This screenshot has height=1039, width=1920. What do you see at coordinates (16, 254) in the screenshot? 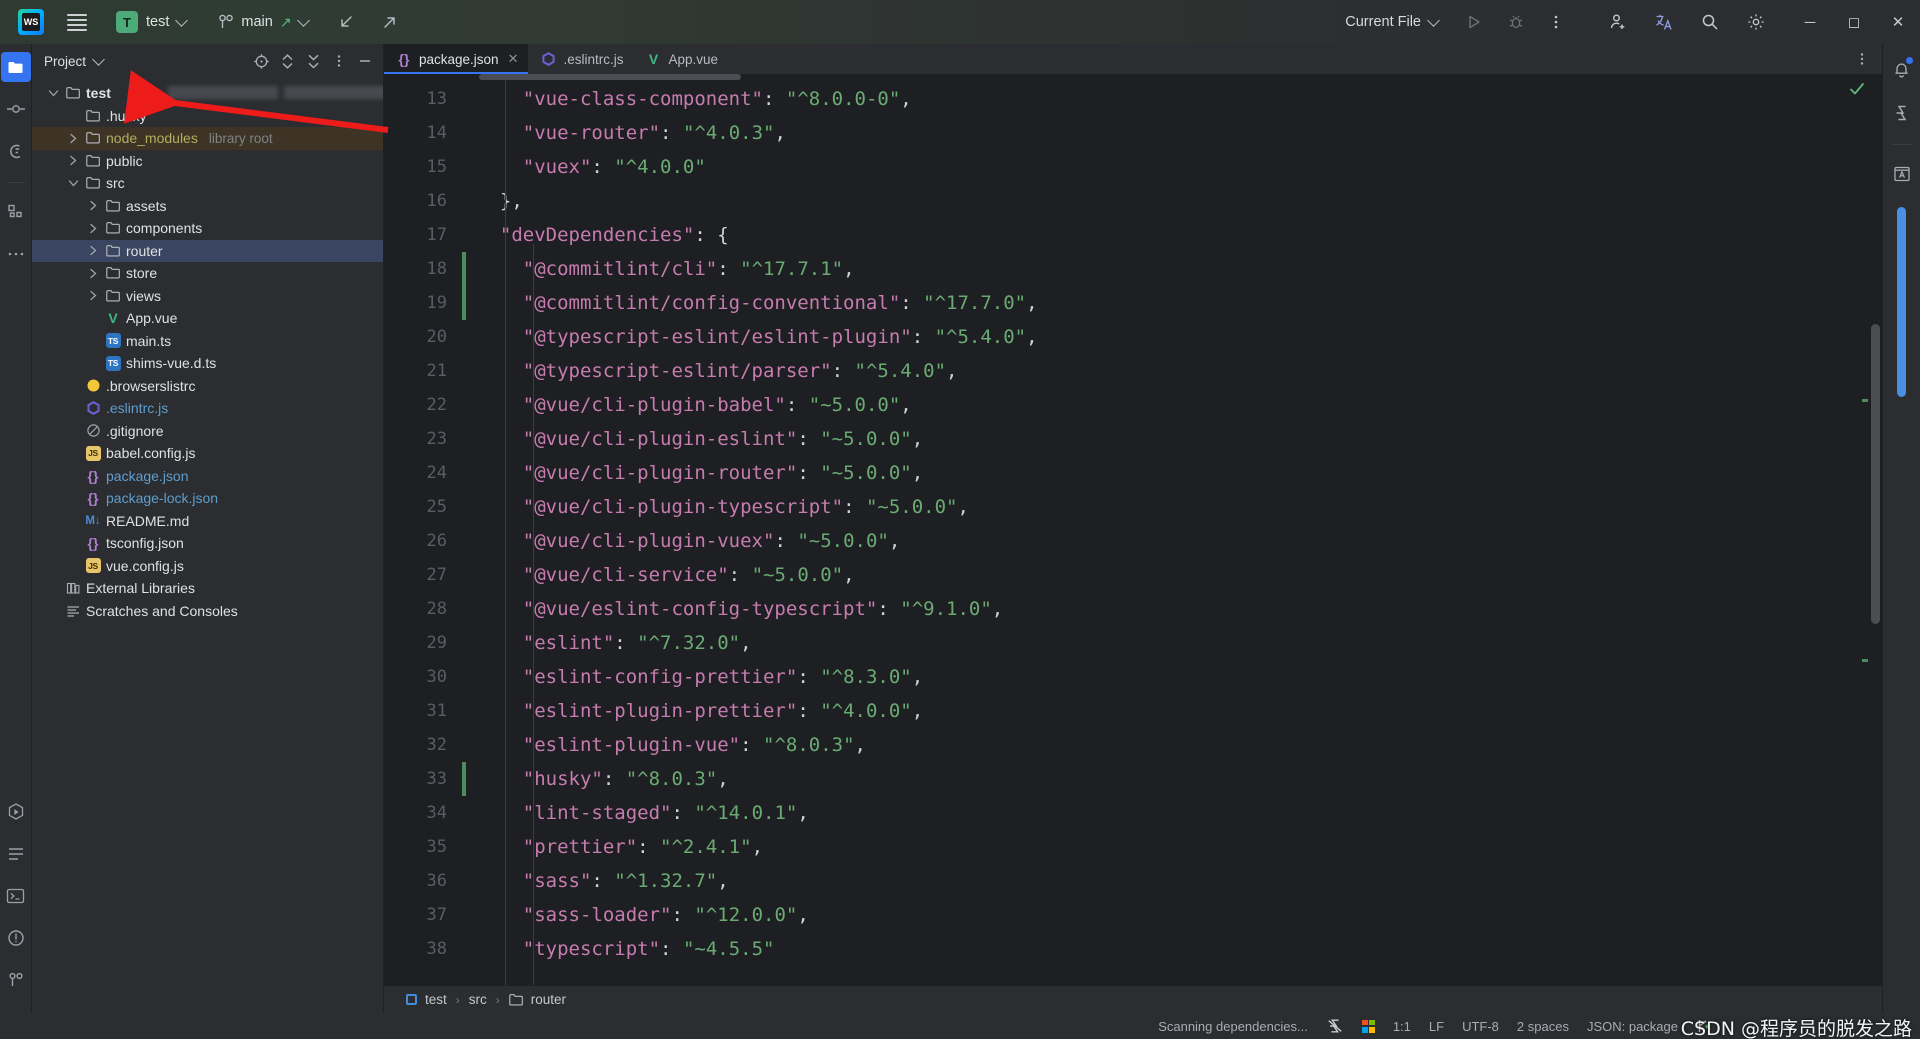
I see `sidebar-item-more` at bounding box center [16, 254].